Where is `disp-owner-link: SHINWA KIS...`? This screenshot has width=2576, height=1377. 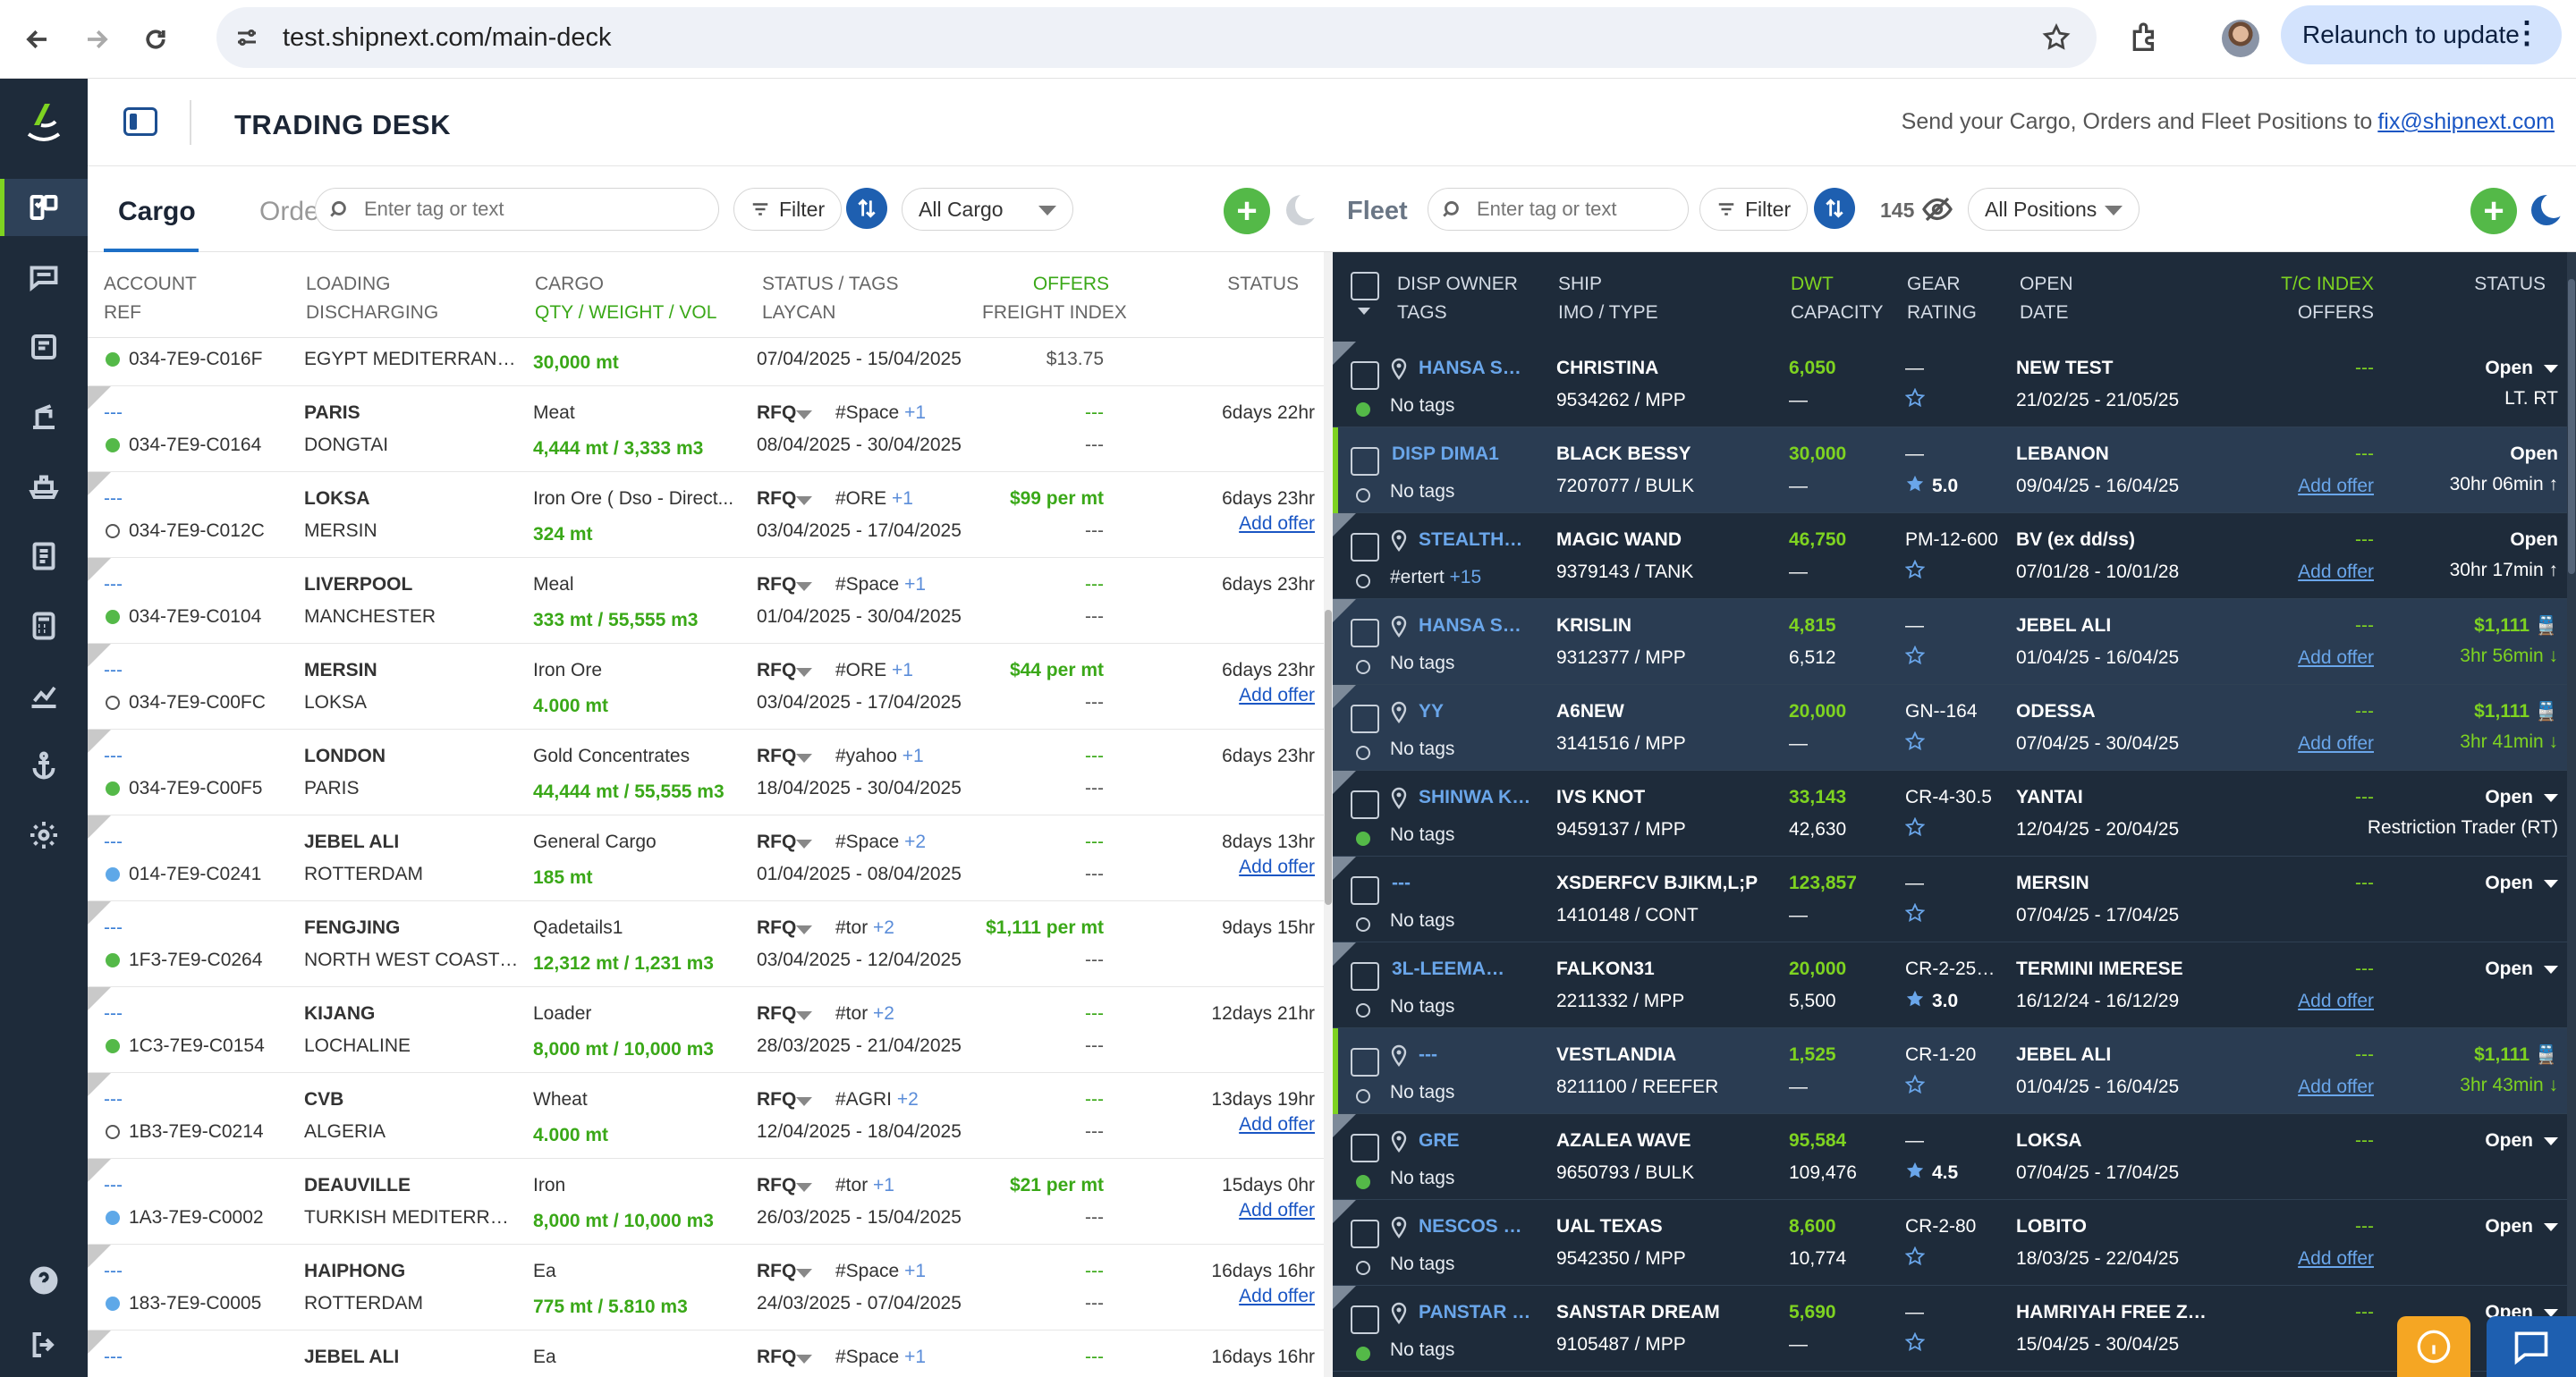
disp-owner-link: SHINWA KIS... is located at coordinates (1476, 797).